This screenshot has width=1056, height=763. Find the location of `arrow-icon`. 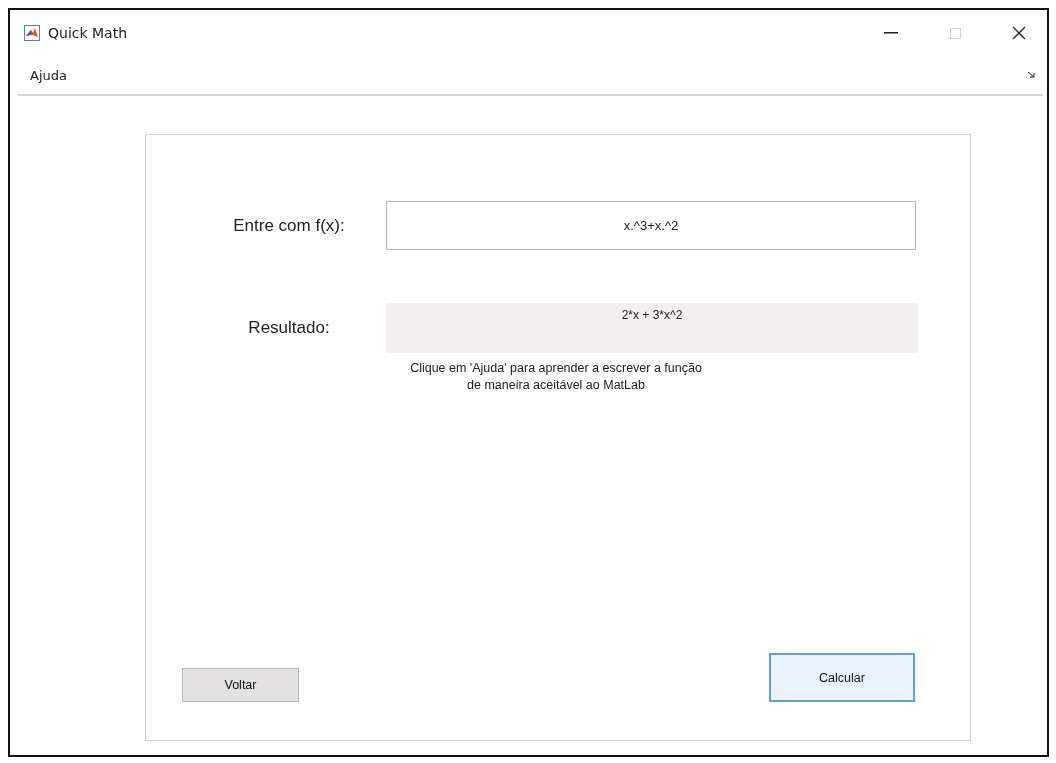

arrow-icon is located at coordinates (1031, 75).